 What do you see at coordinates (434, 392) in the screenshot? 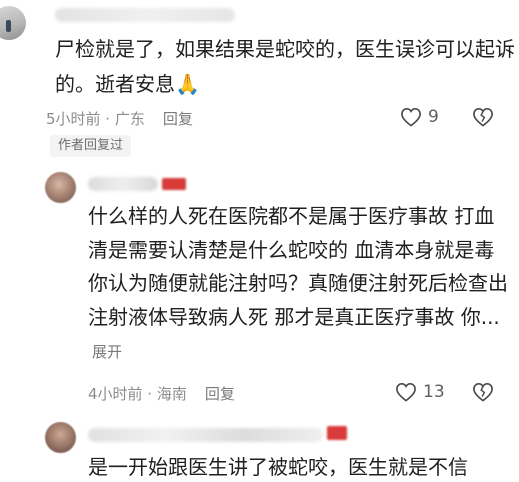
I see `reply-like-count: 13` at bounding box center [434, 392].